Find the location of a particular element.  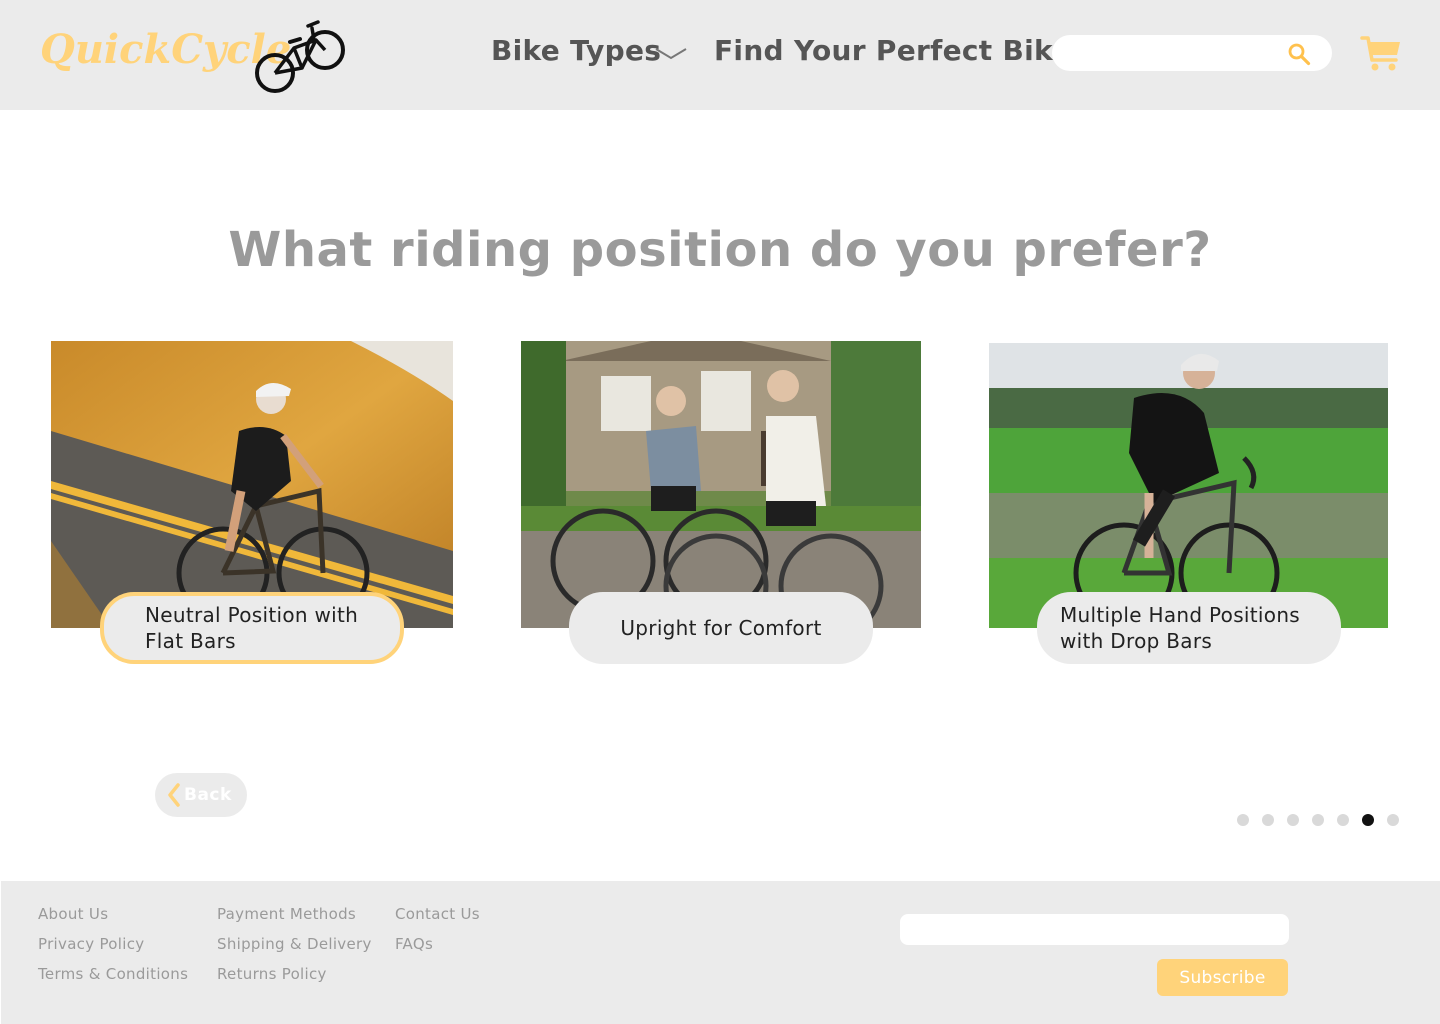

nav-bike-types: Bike Types is located at coordinates (576, 50).